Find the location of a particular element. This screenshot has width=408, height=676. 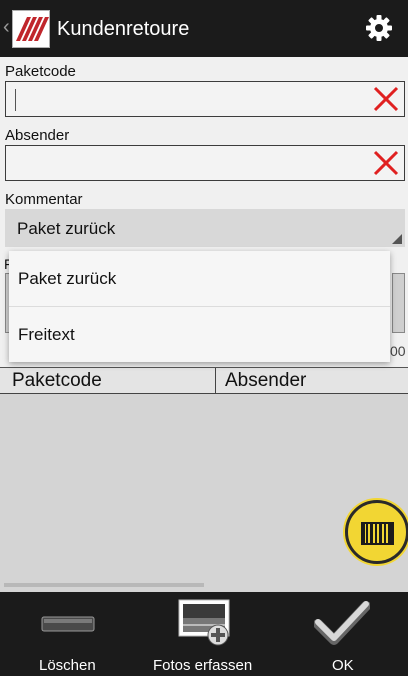

column-absender: Absender is located at coordinates (265, 381).